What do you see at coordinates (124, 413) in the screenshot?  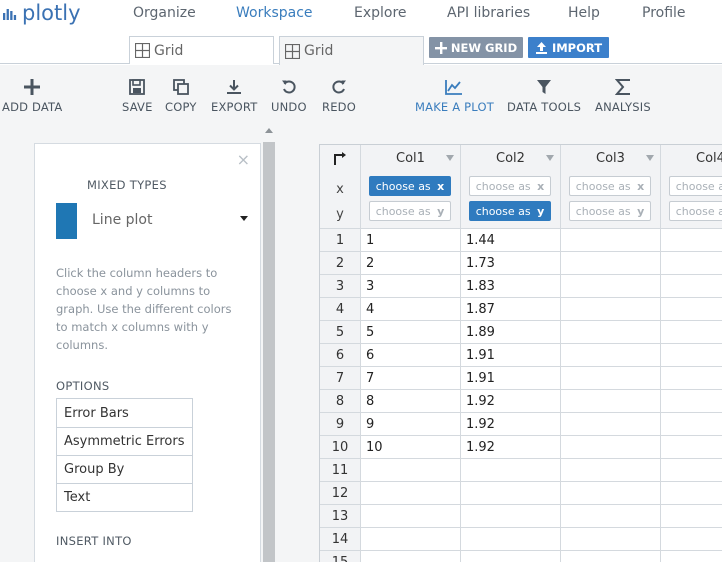 I see `option-error-bars: Error Bars` at bounding box center [124, 413].